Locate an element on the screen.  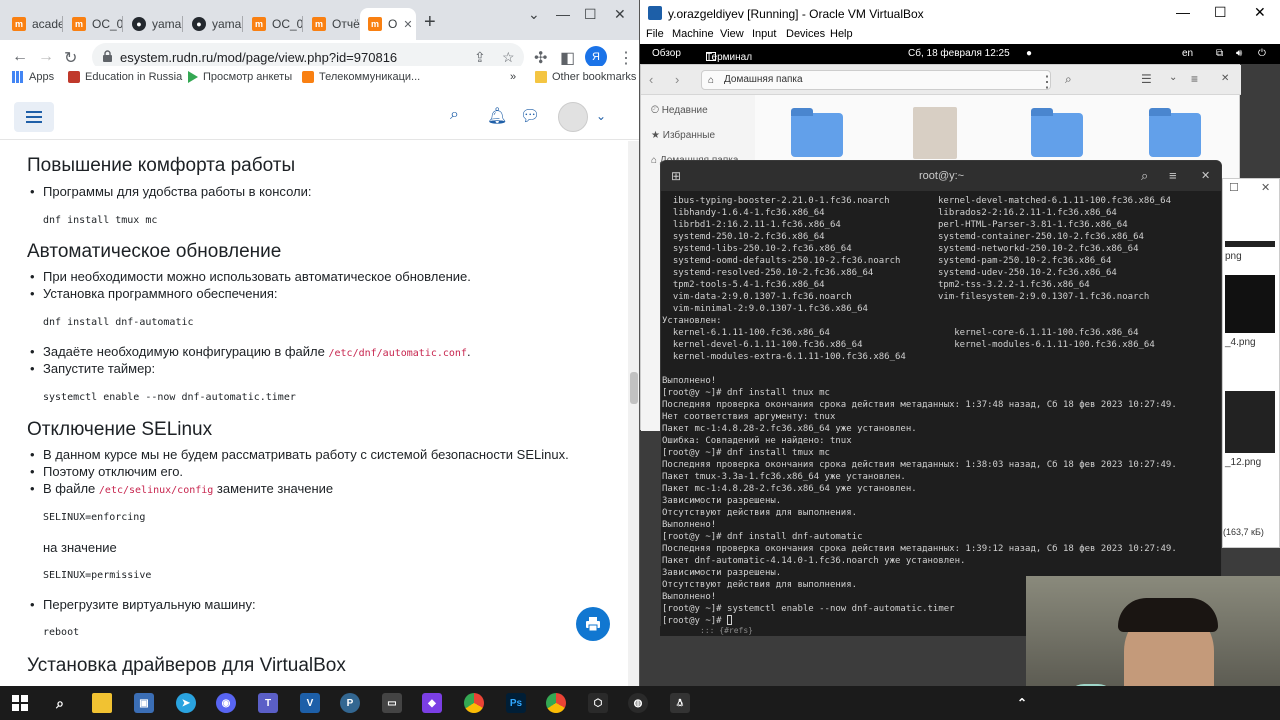
menu-toggle-button is located at coordinates (34, 117).